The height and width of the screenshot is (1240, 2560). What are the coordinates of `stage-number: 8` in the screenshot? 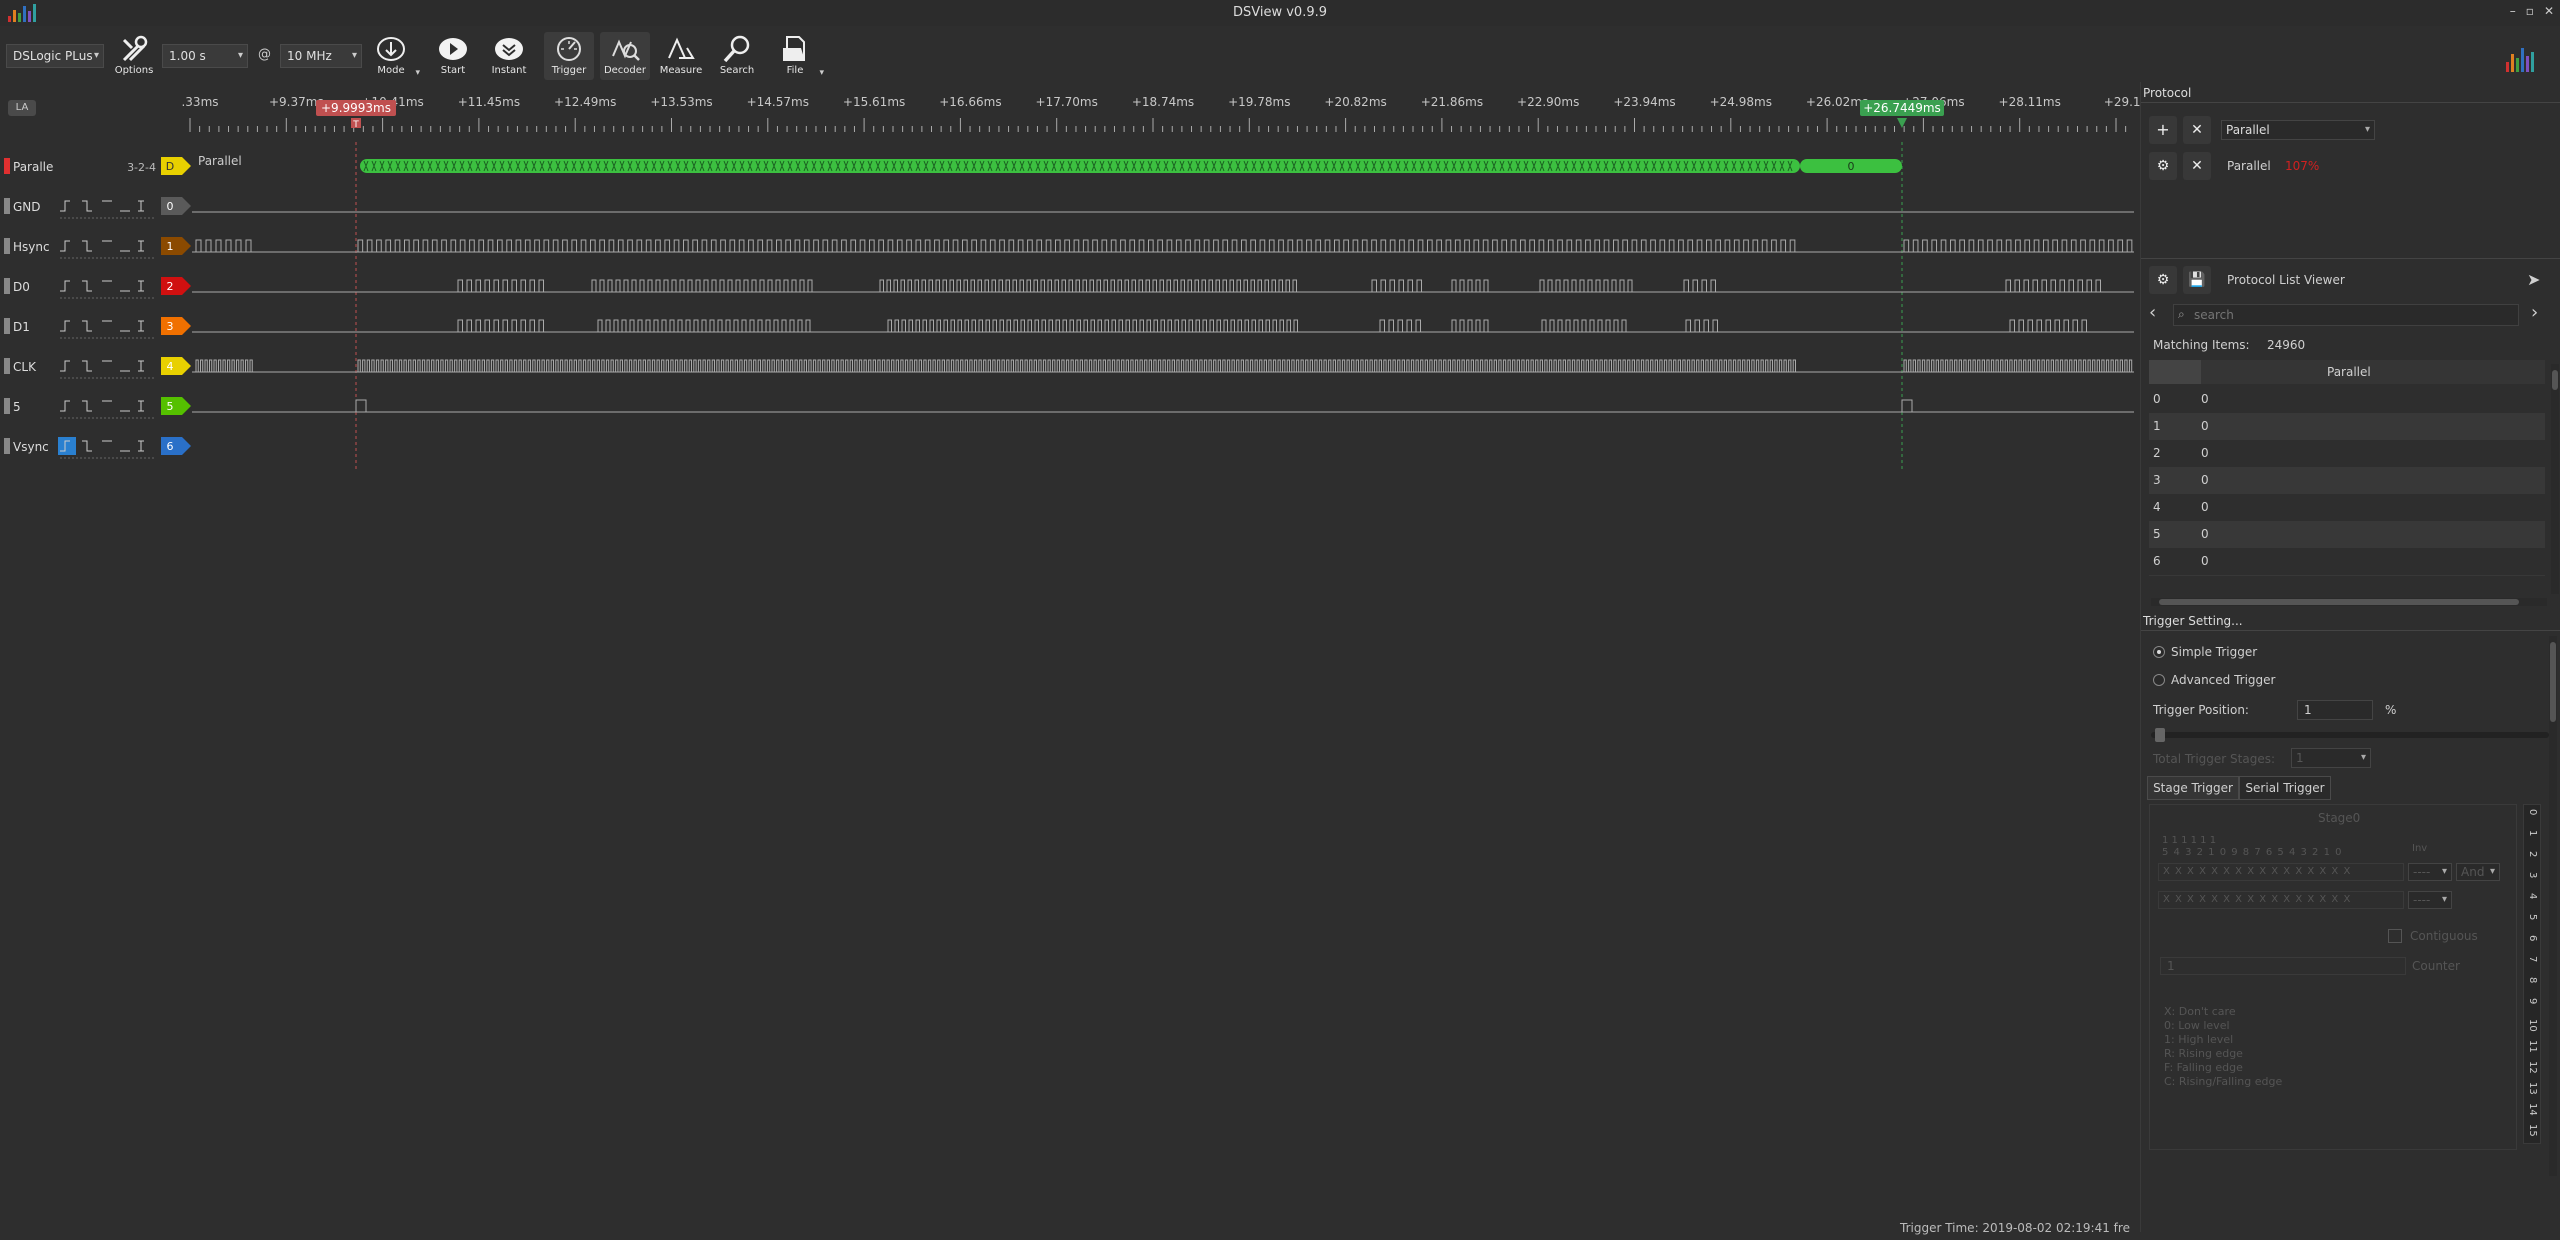 It's located at (2532, 980).